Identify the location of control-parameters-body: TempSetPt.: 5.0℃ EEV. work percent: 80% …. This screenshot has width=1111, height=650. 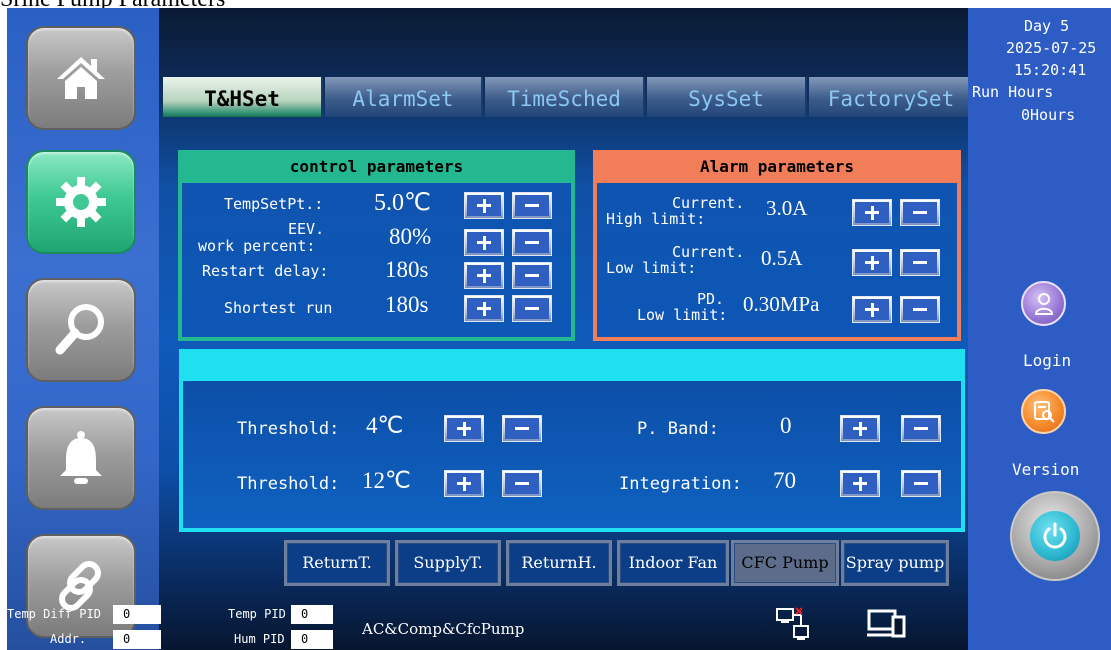
(376, 260).